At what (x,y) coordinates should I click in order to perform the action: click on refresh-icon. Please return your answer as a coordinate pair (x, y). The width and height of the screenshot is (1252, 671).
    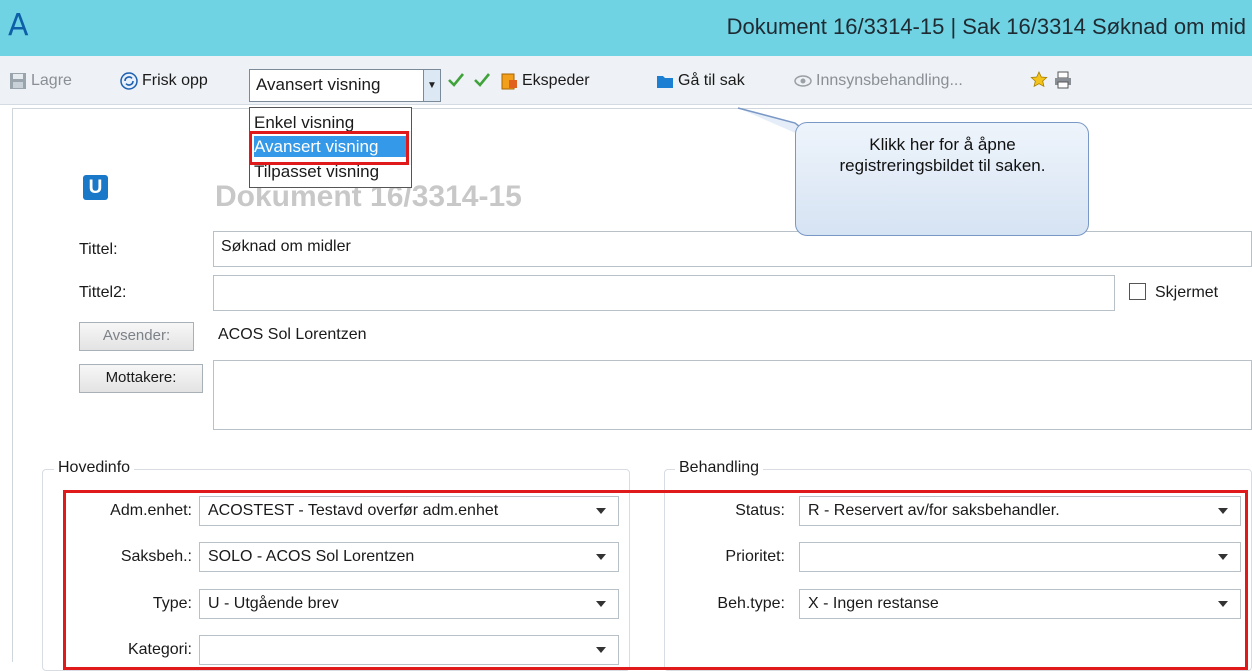
    Looking at the image, I should click on (129, 81).